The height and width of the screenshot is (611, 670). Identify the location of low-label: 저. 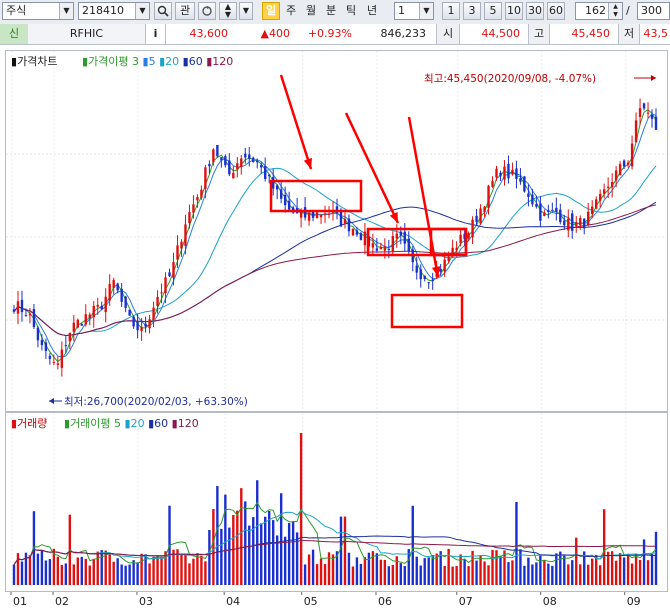
(629, 34).